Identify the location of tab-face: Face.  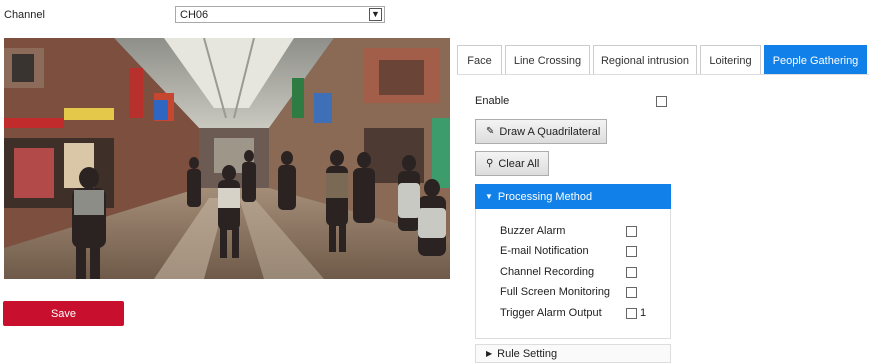
(479, 60).